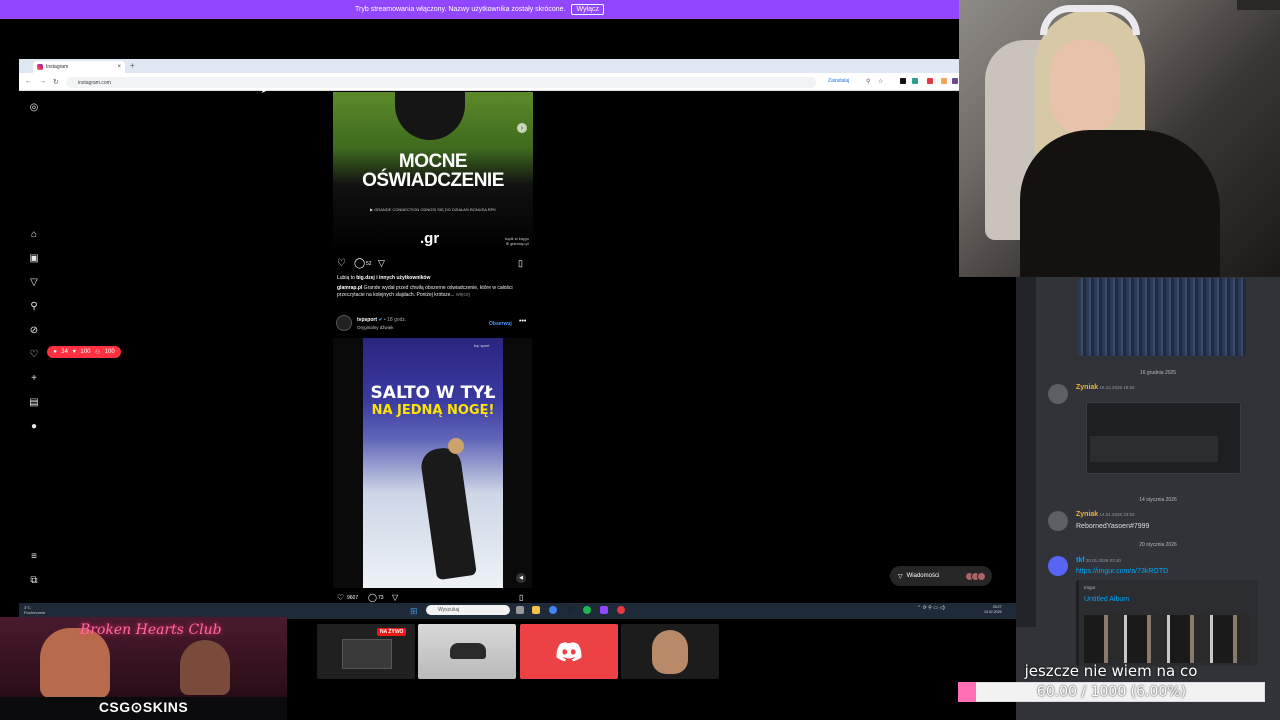  What do you see at coordinates (264, 91) in the screenshot?
I see `mouse-cursor-icon: ➤` at bounding box center [264, 91].